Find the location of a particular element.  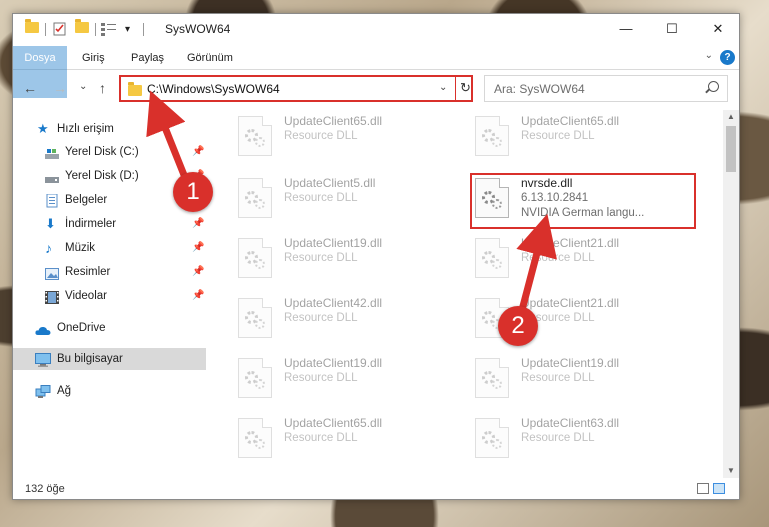

customize-quick-access-icon: ▾ is located at coordinates (132, 31).